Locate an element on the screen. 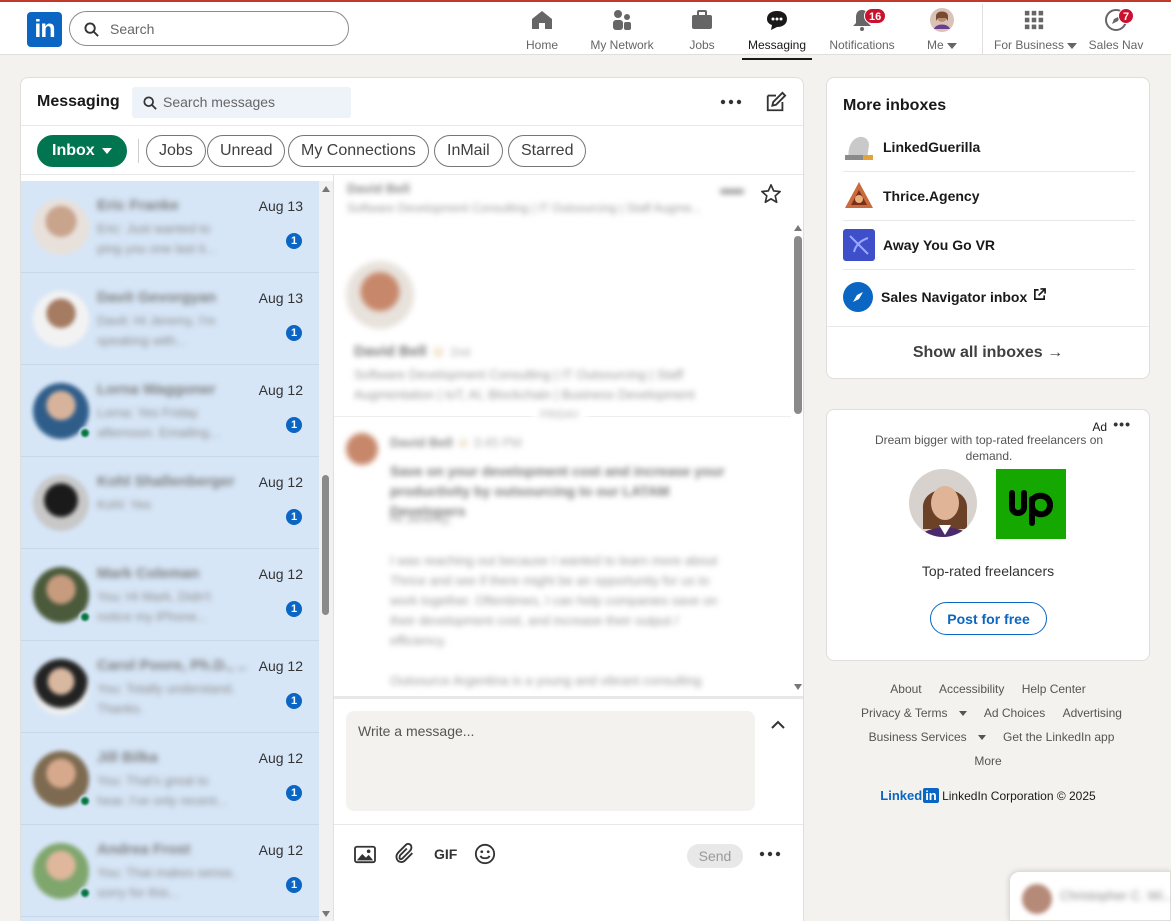 The height and width of the screenshot is (921, 1171). more-options-icon: ••• is located at coordinates (1122, 424).